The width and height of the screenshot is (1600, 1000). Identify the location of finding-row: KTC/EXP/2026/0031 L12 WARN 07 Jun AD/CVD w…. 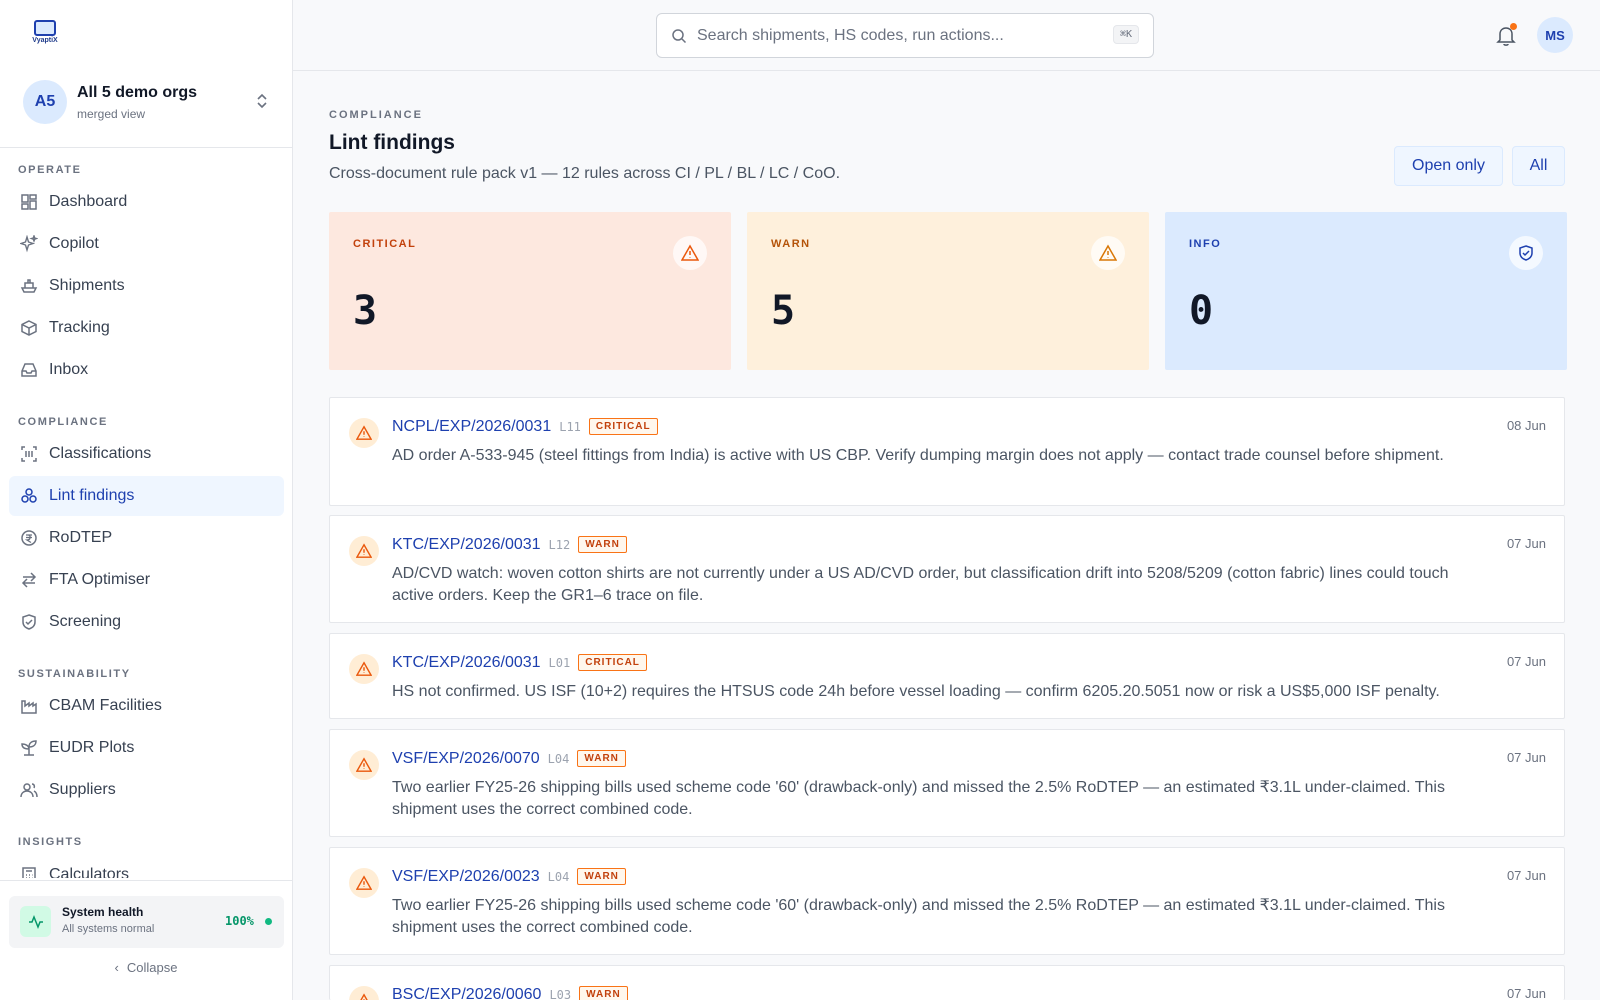
(947, 569).